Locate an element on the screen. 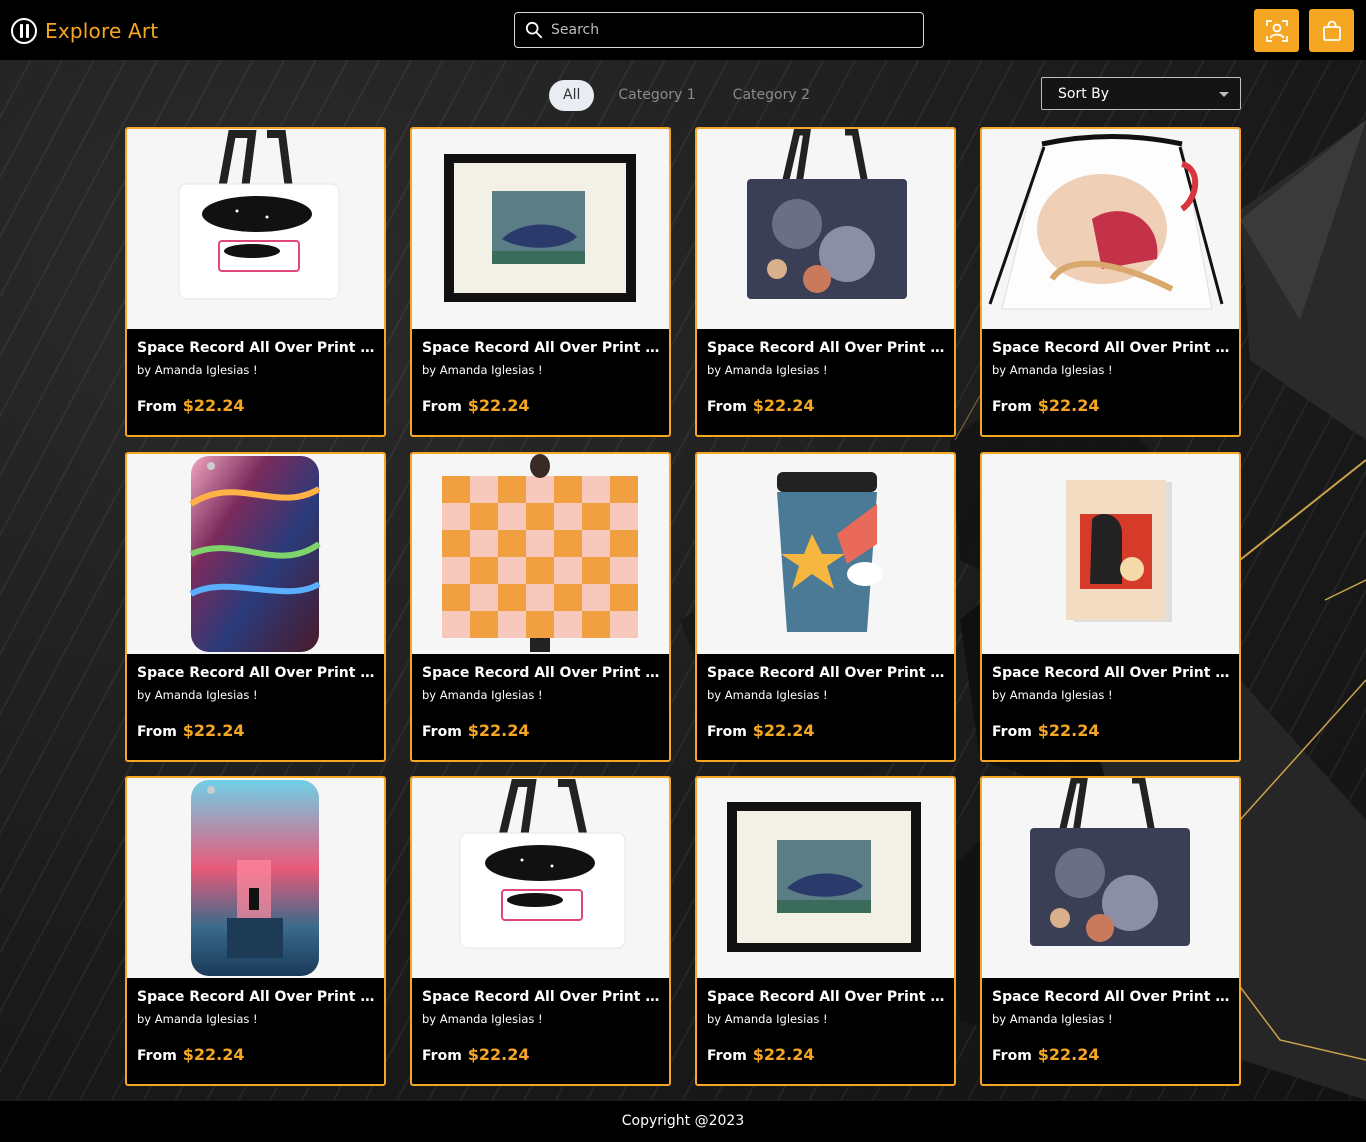  user-profile-icon is located at coordinates (1276, 30).